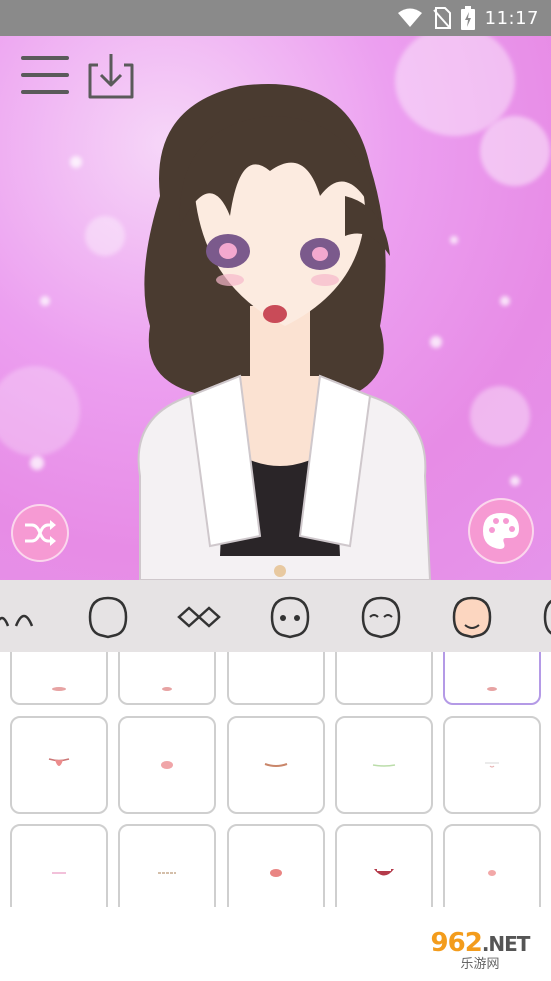 The width and height of the screenshot is (551, 981). What do you see at coordinates (384, 865) in the screenshot?
I see `mouth-option-r2c3` at bounding box center [384, 865].